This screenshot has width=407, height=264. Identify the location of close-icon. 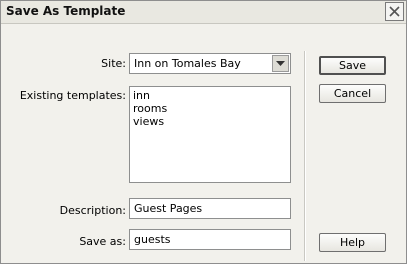
(394, 11).